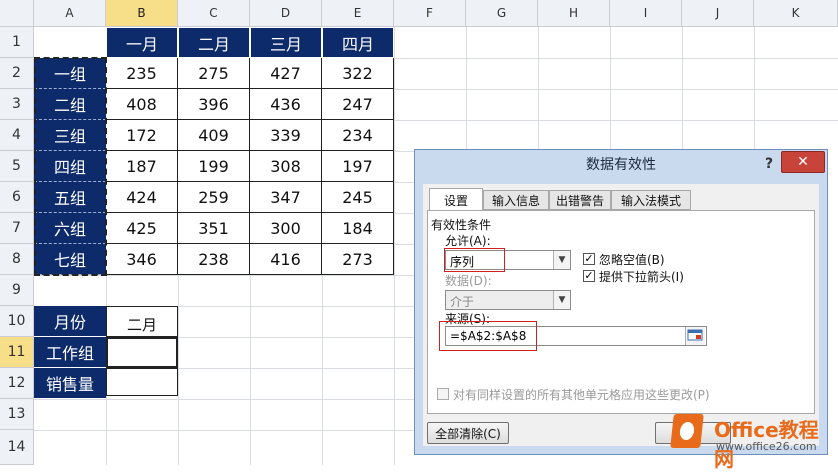 Image resolution: width=838 pixels, height=472 pixels. What do you see at coordinates (358, 135) in the screenshot?
I see `value-cell: 234` at bounding box center [358, 135].